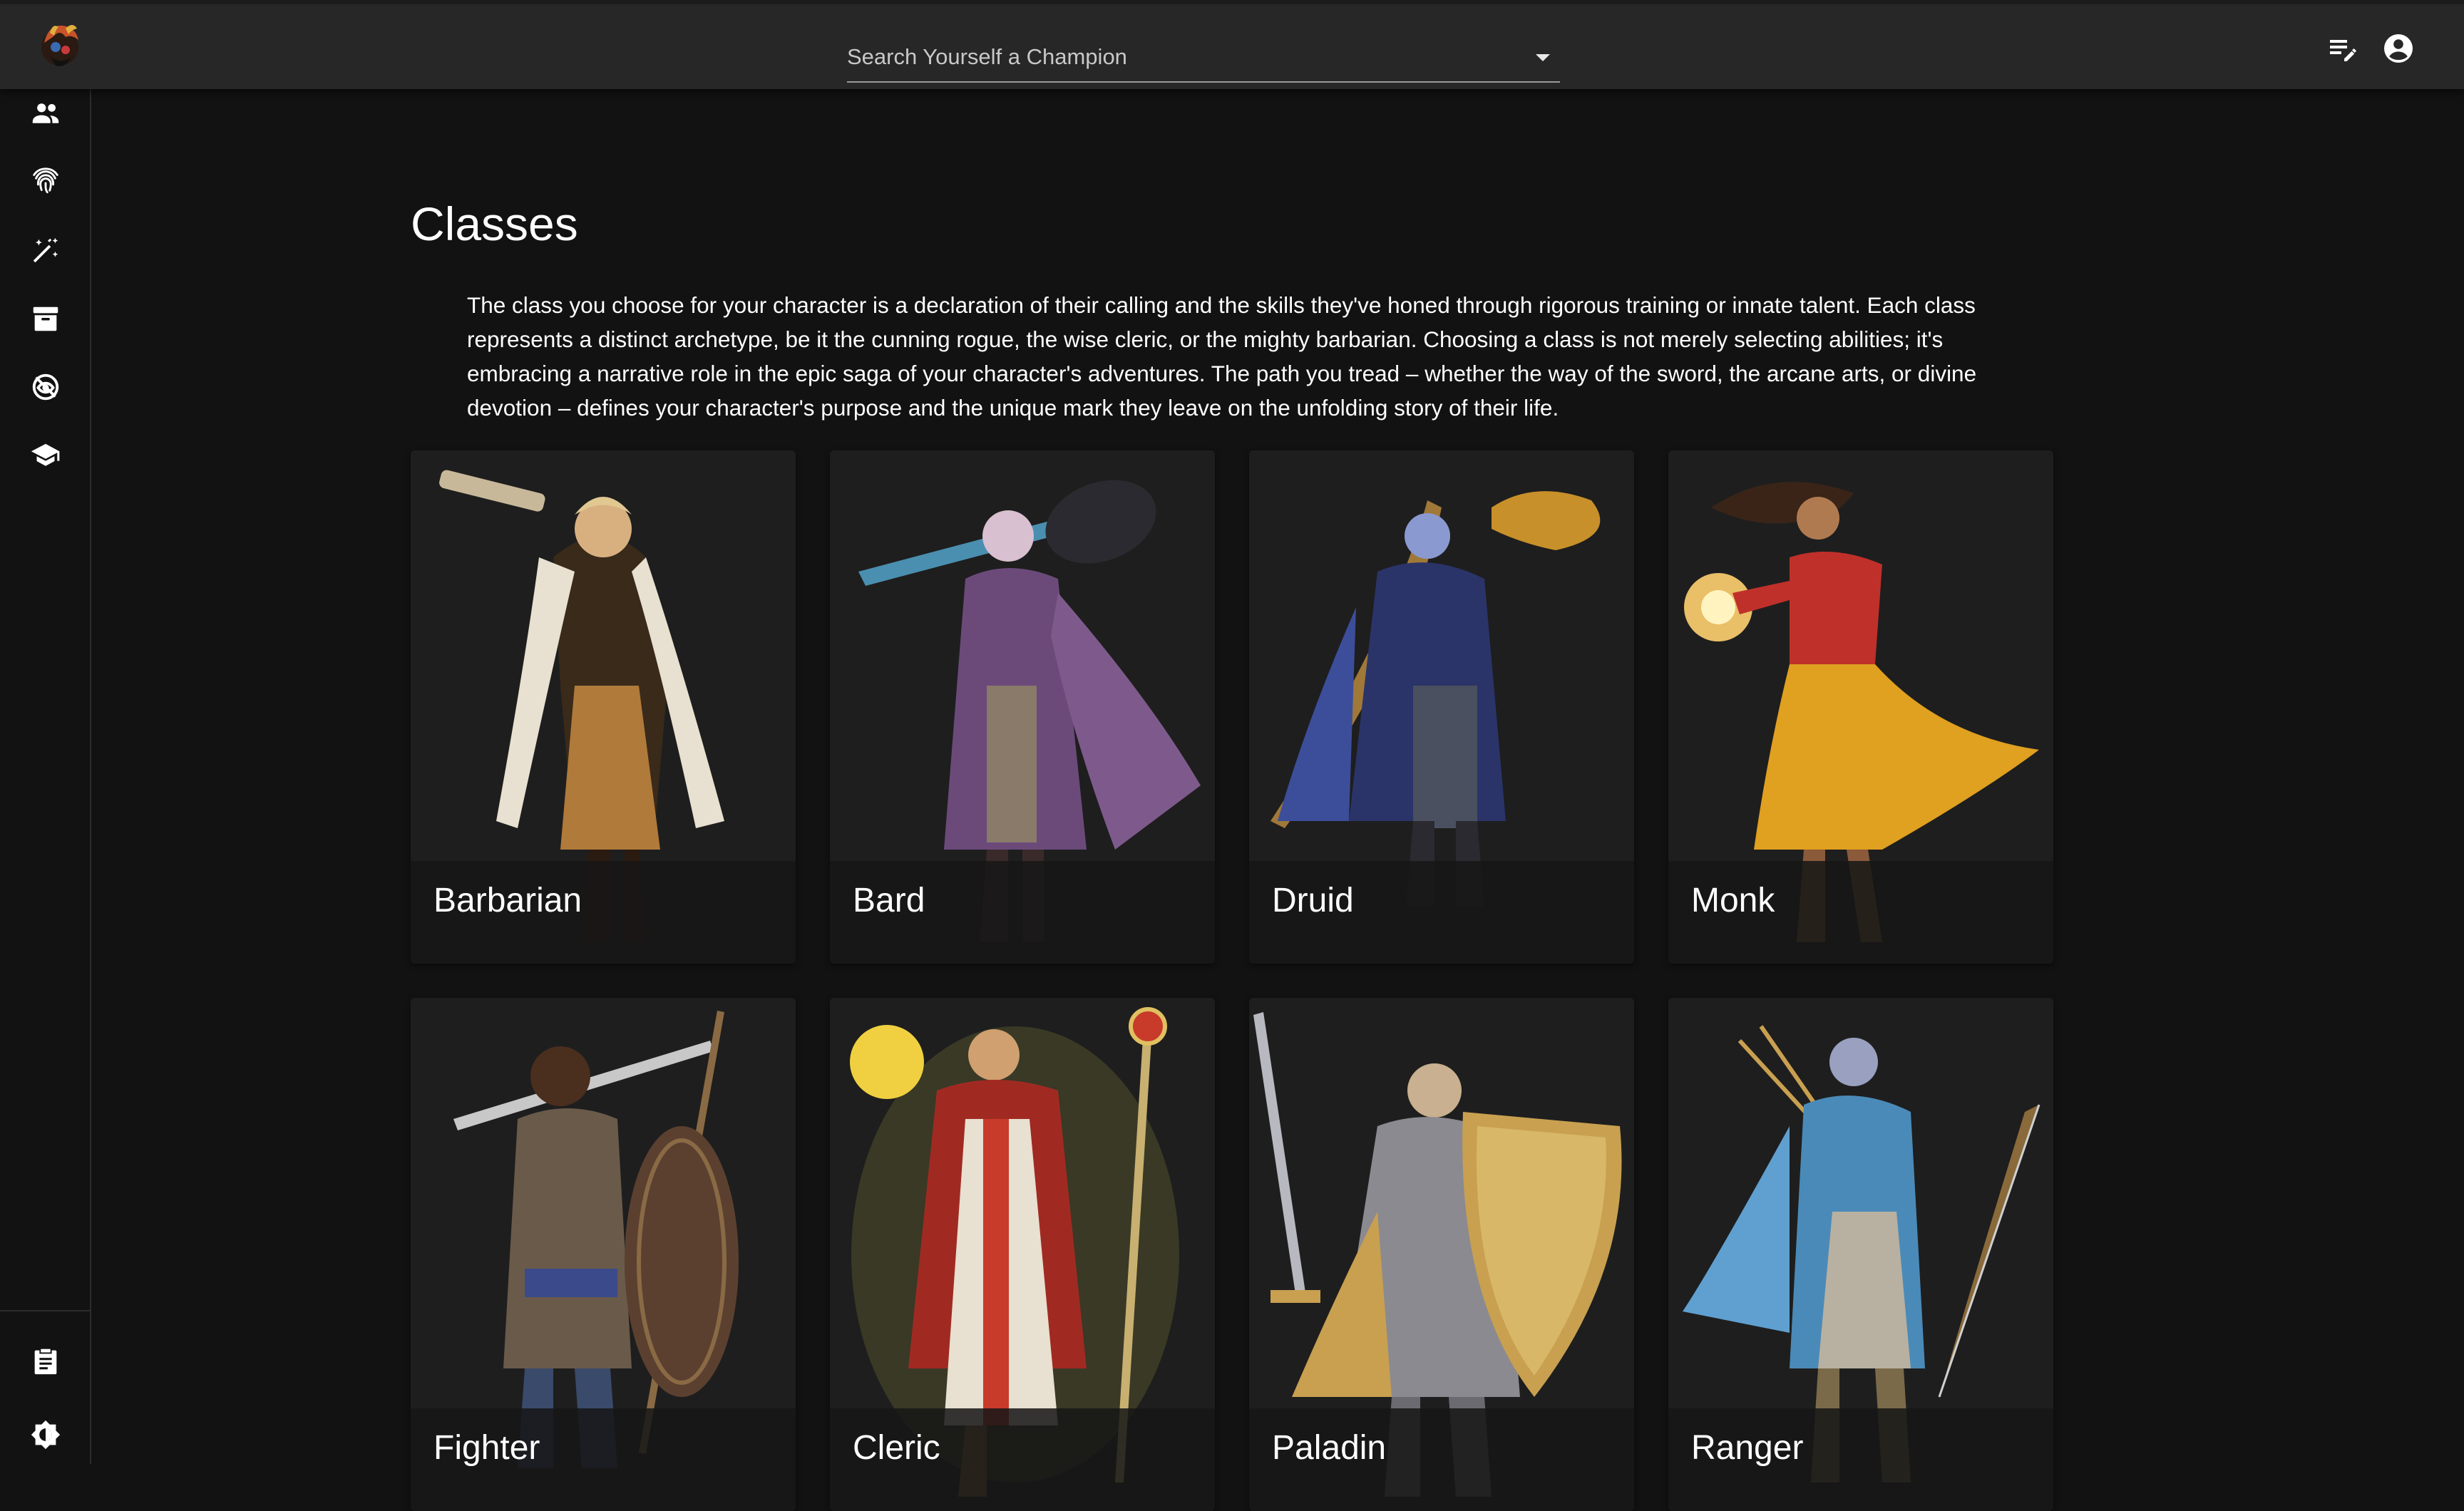 Image resolution: width=2464 pixels, height=1511 pixels. I want to click on card-footer: Bard, so click(1022, 912).